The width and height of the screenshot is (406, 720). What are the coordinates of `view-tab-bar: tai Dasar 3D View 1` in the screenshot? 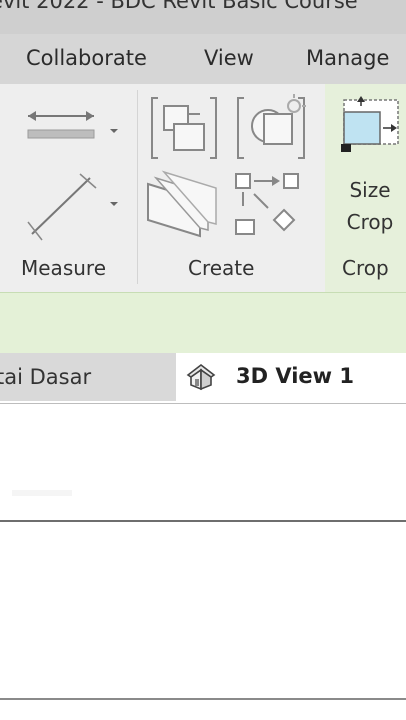 It's located at (203, 379).